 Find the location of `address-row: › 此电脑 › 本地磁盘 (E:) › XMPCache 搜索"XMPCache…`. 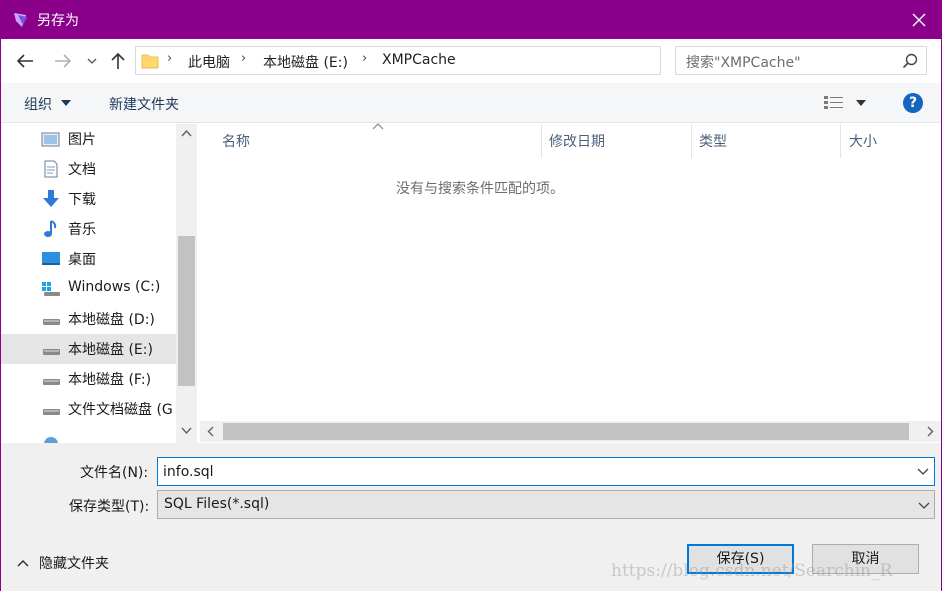

address-row: › 此电脑 › 本地磁盘 (E:) › XMPCache 搜索"XMPCache… is located at coordinates (471, 61).